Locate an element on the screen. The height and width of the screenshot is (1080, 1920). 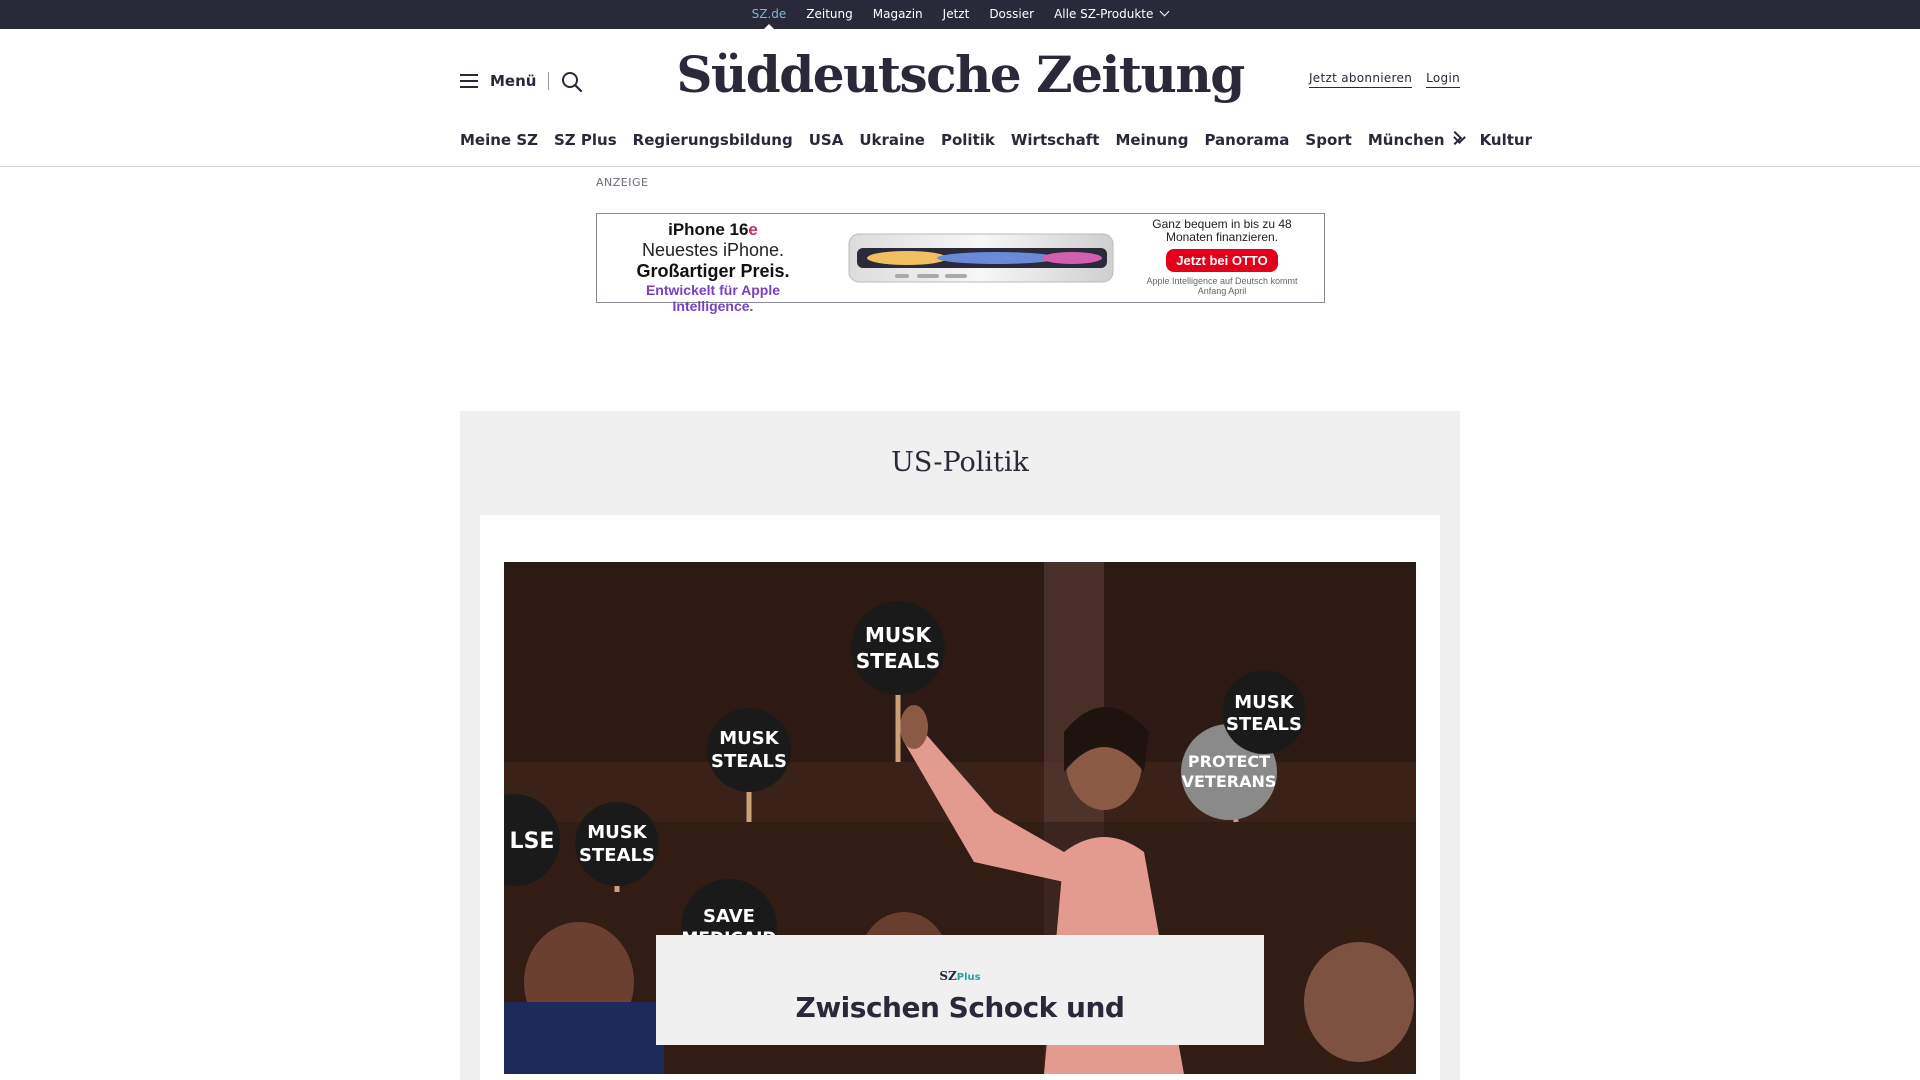
nav-item-usa: USA is located at coordinates (826, 140).